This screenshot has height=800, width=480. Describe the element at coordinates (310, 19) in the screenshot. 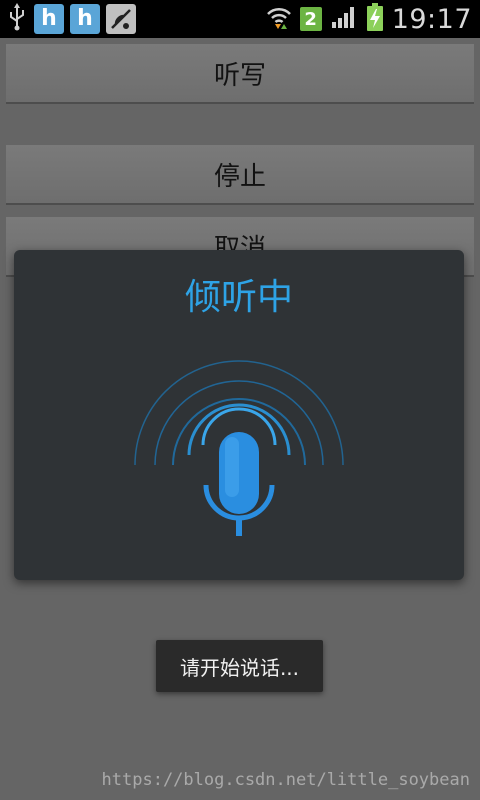

I see `sim-icon: 2` at that location.